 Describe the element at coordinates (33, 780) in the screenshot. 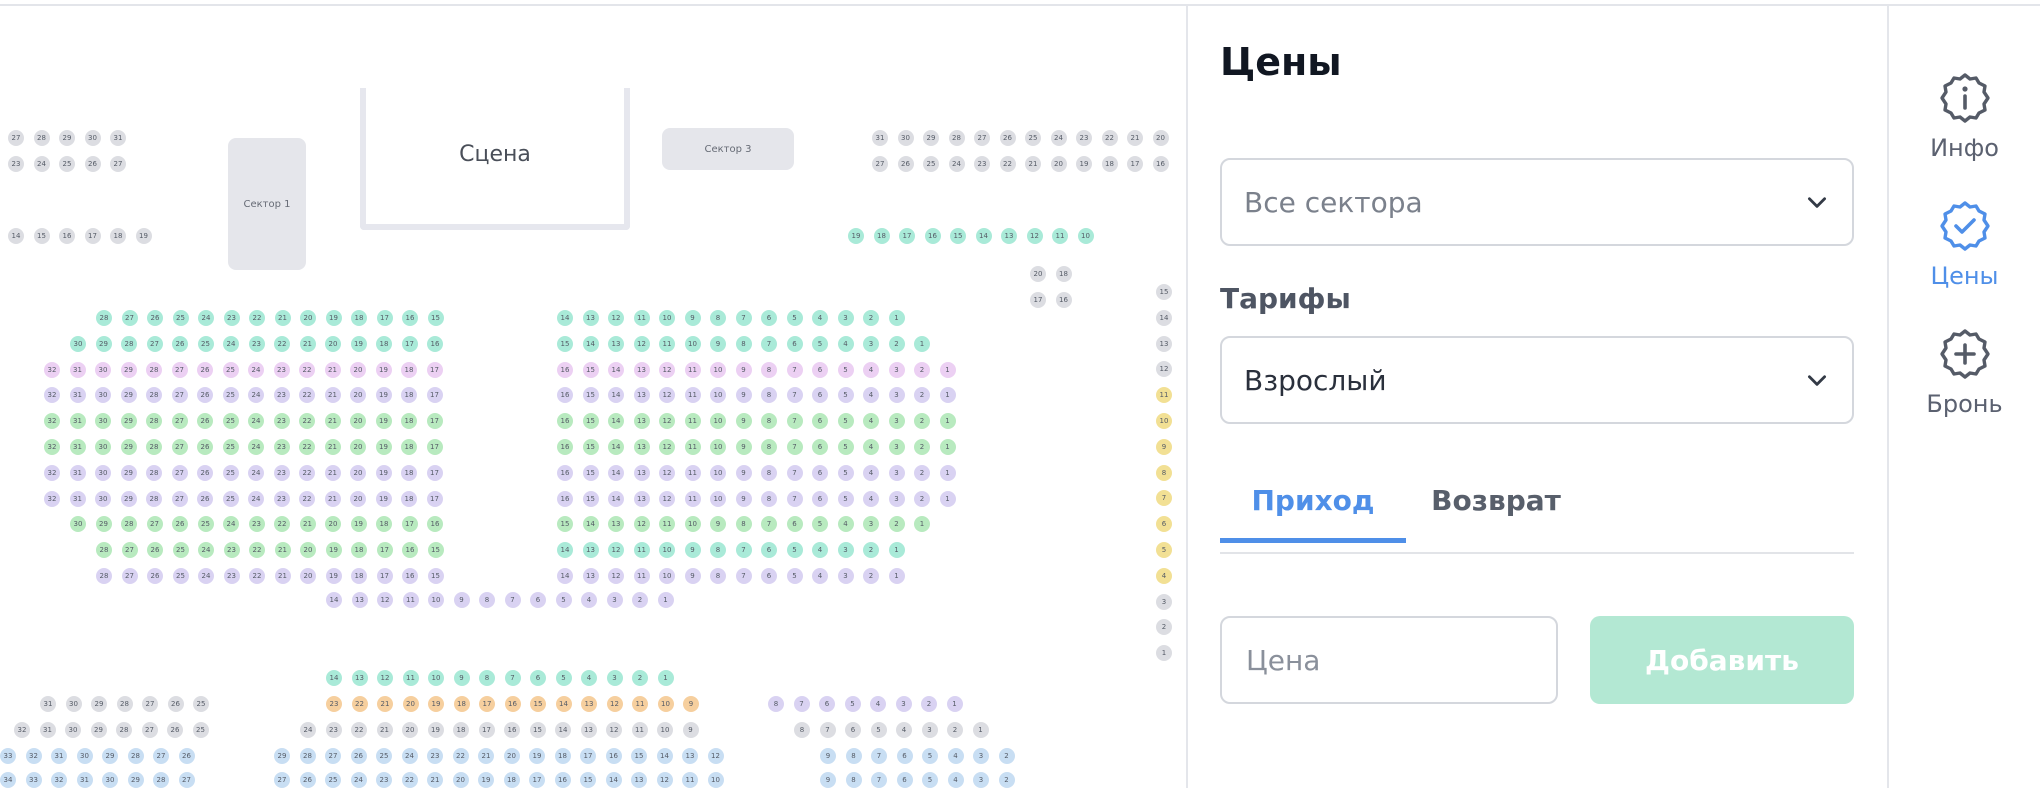

I see `seat: 33` at that location.